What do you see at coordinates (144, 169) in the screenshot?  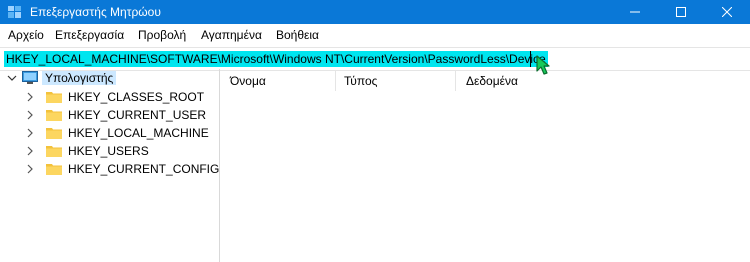 I see `tree-node-label: HKEY_CURRENT_CONFIG` at bounding box center [144, 169].